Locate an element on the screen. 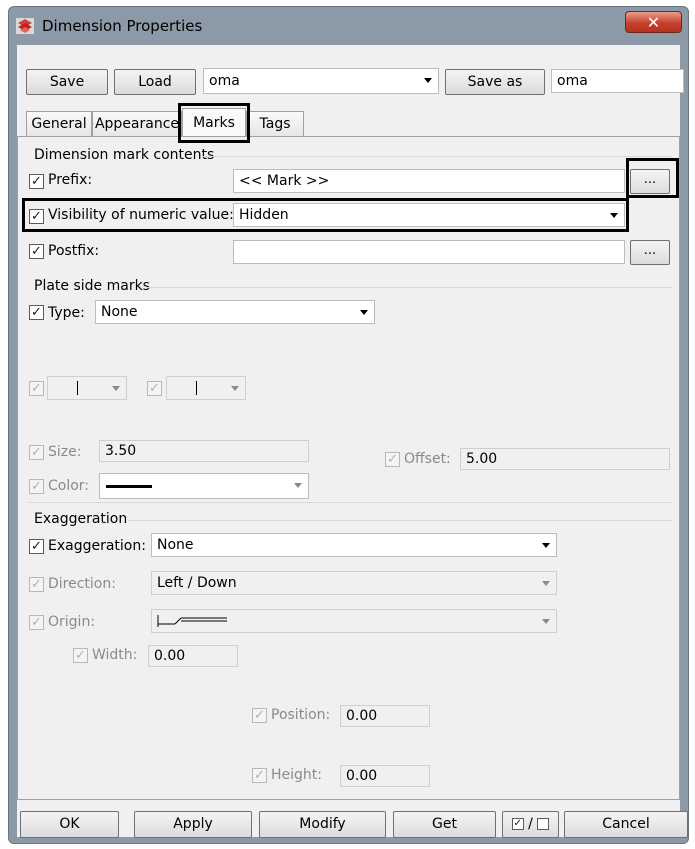 The height and width of the screenshot is (849, 695). origin-checkbox: ✓ is located at coordinates (36, 622).